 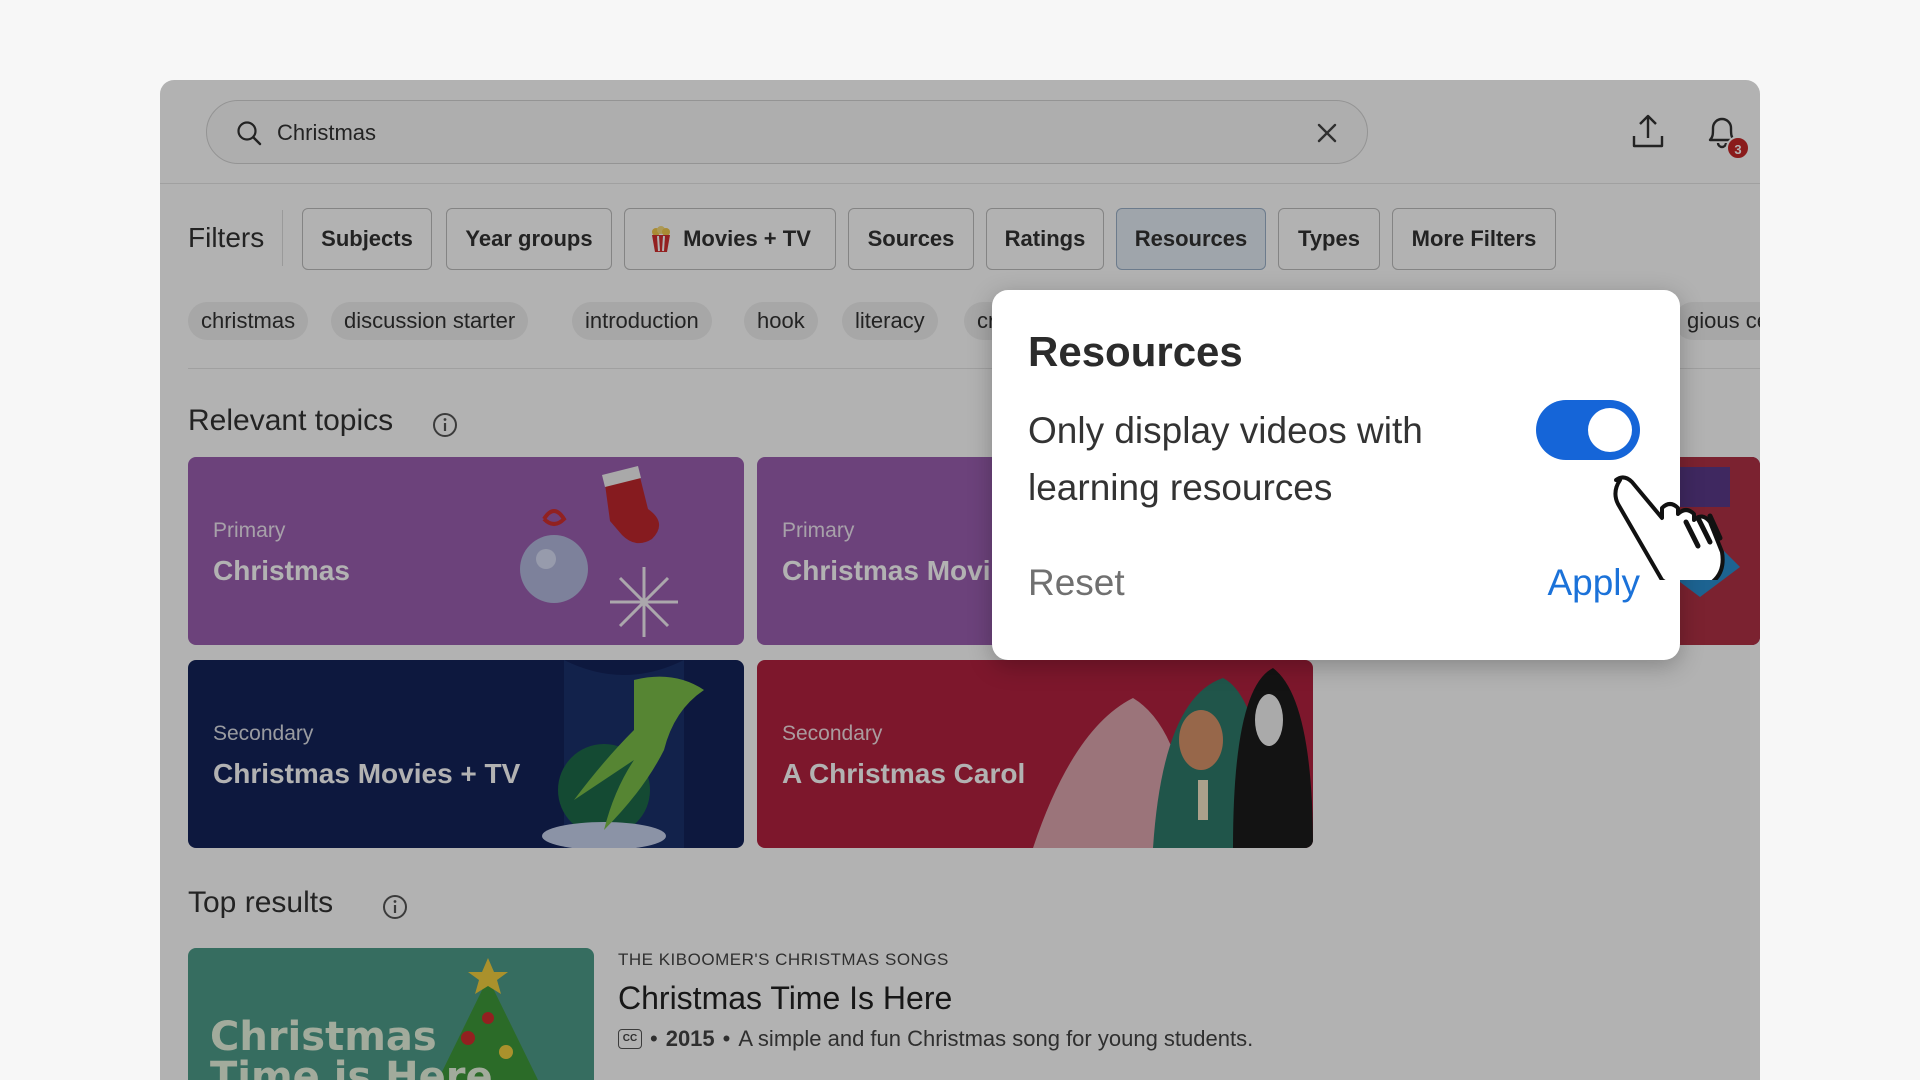 What do you see at coordinates (1135, 351) in the screenshot?
I see `popover-title: Resources` at bounding box center [1135, 351].